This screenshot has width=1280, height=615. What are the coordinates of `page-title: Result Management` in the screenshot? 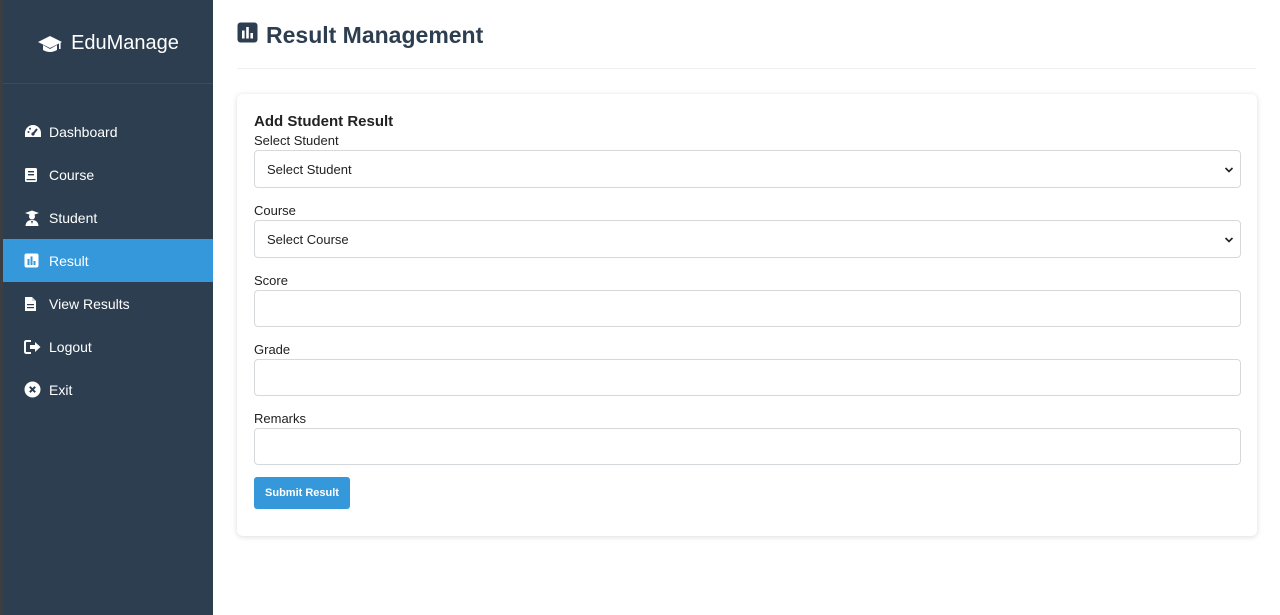 It's located at (360, 35).